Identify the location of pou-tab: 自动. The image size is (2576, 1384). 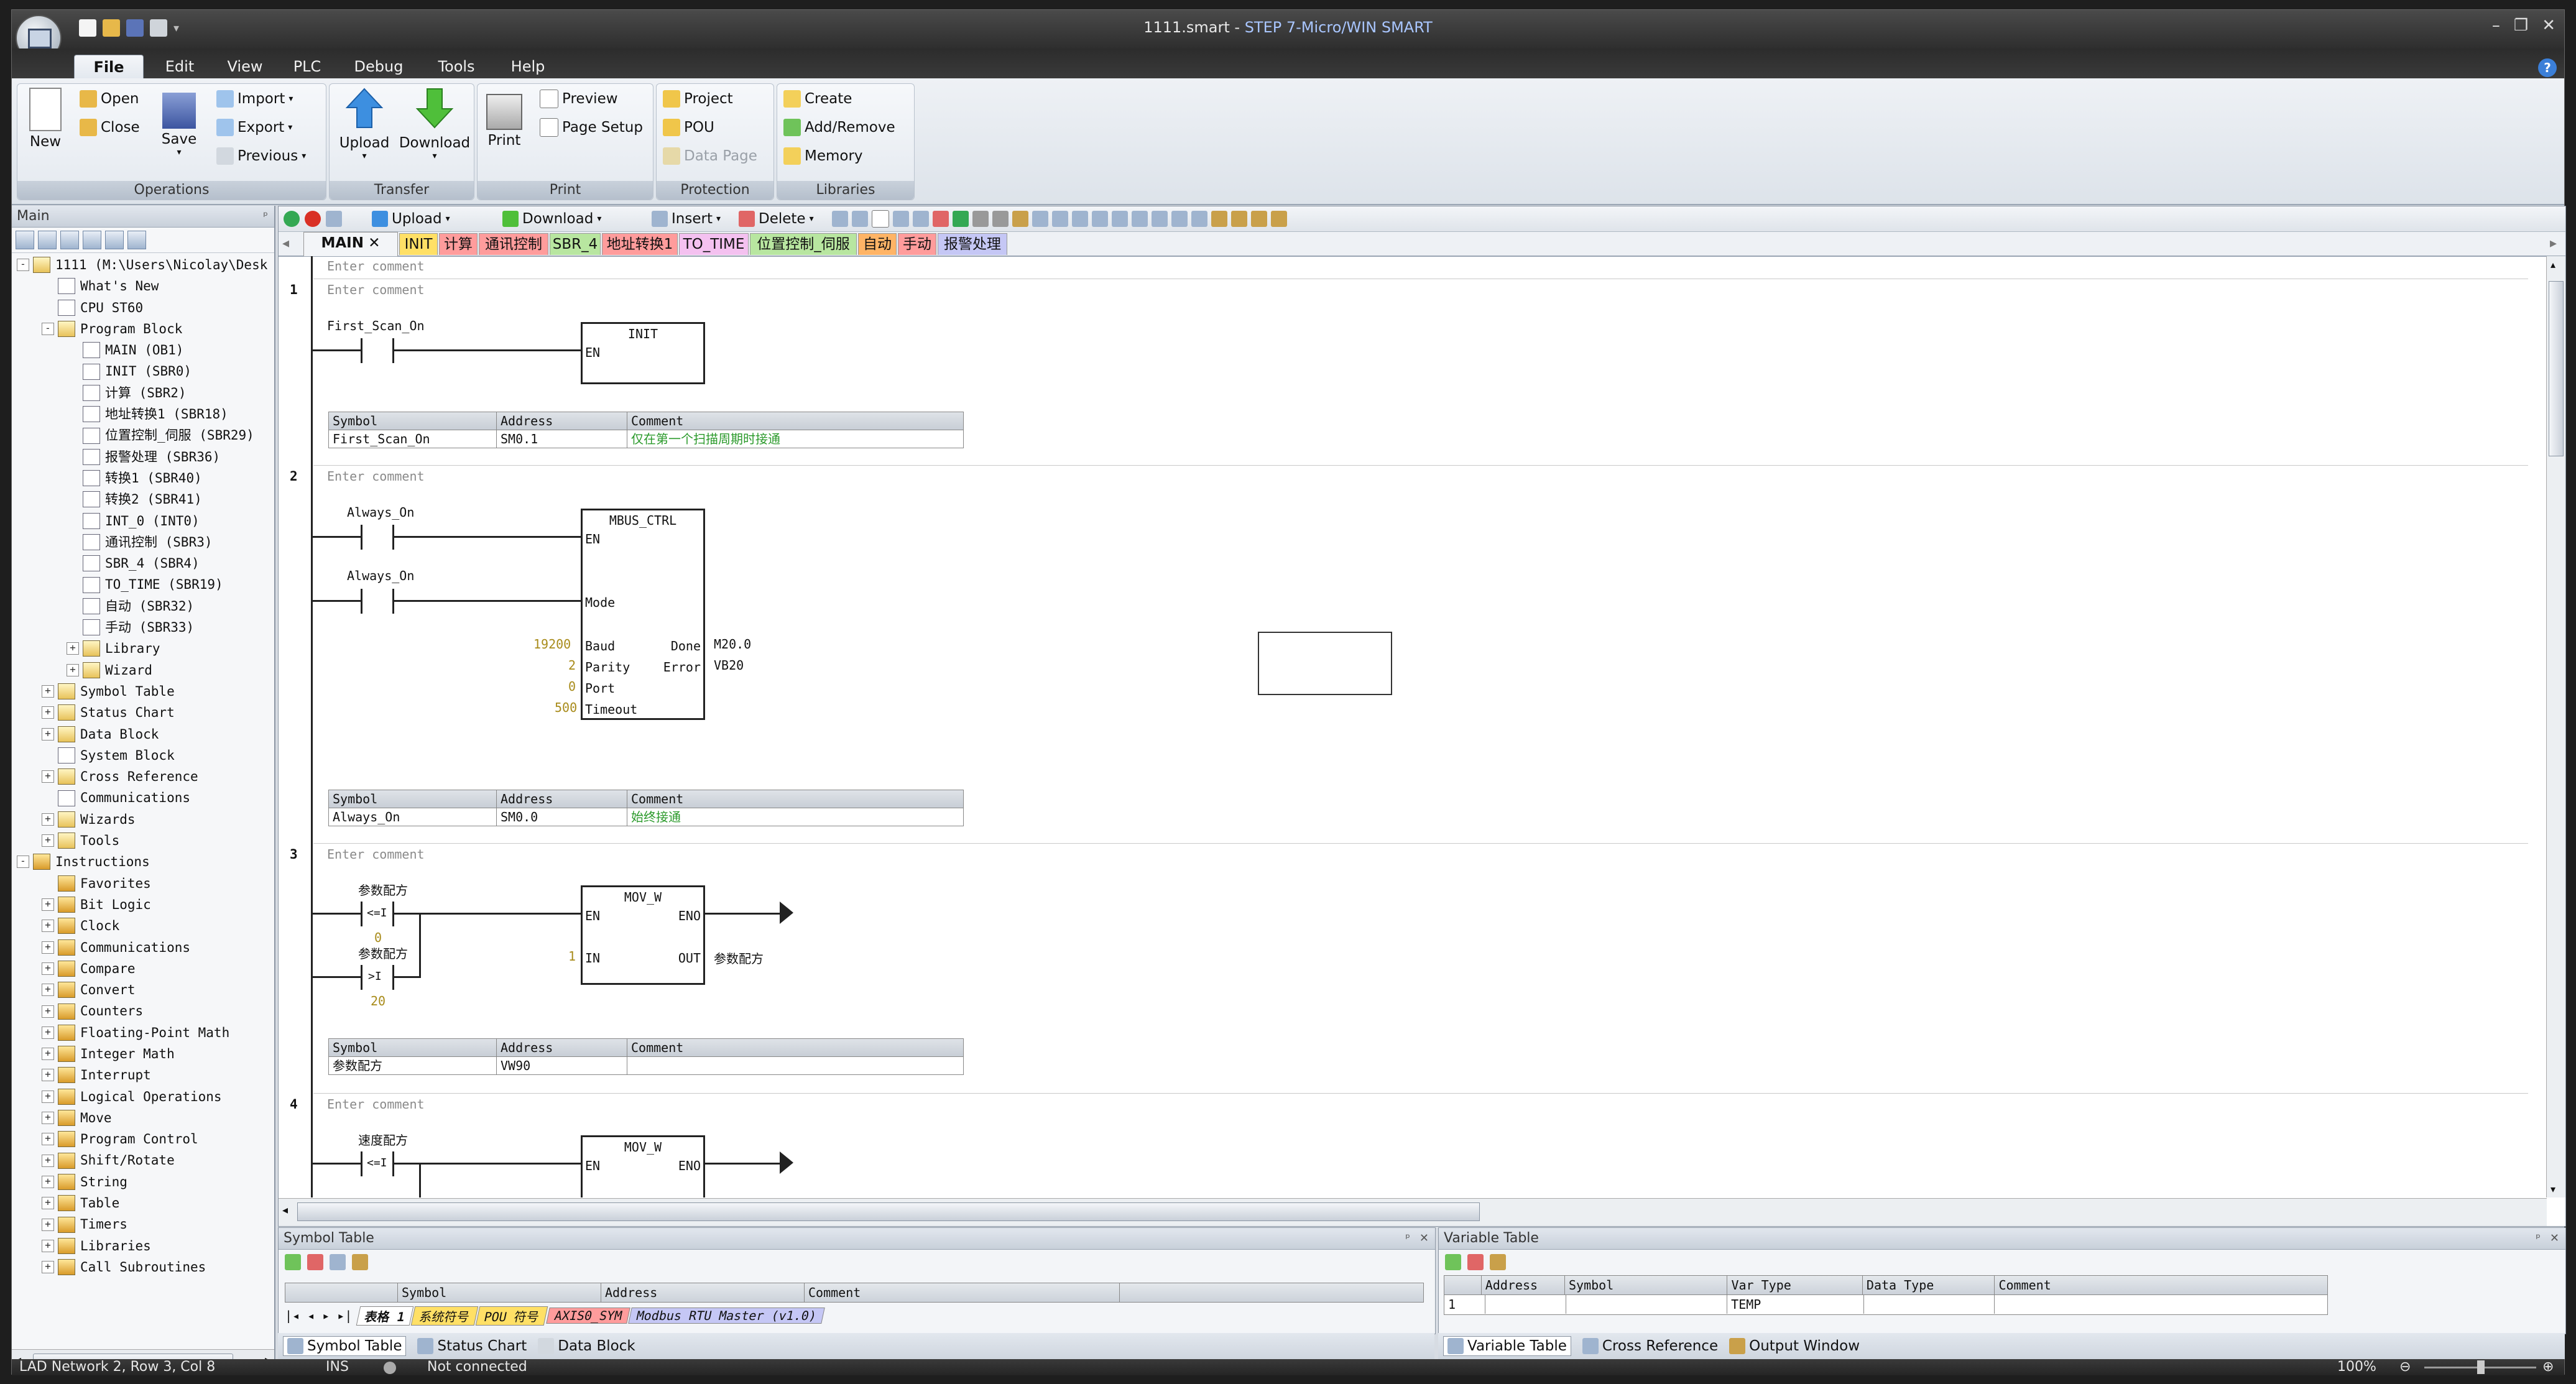
(877, 244).